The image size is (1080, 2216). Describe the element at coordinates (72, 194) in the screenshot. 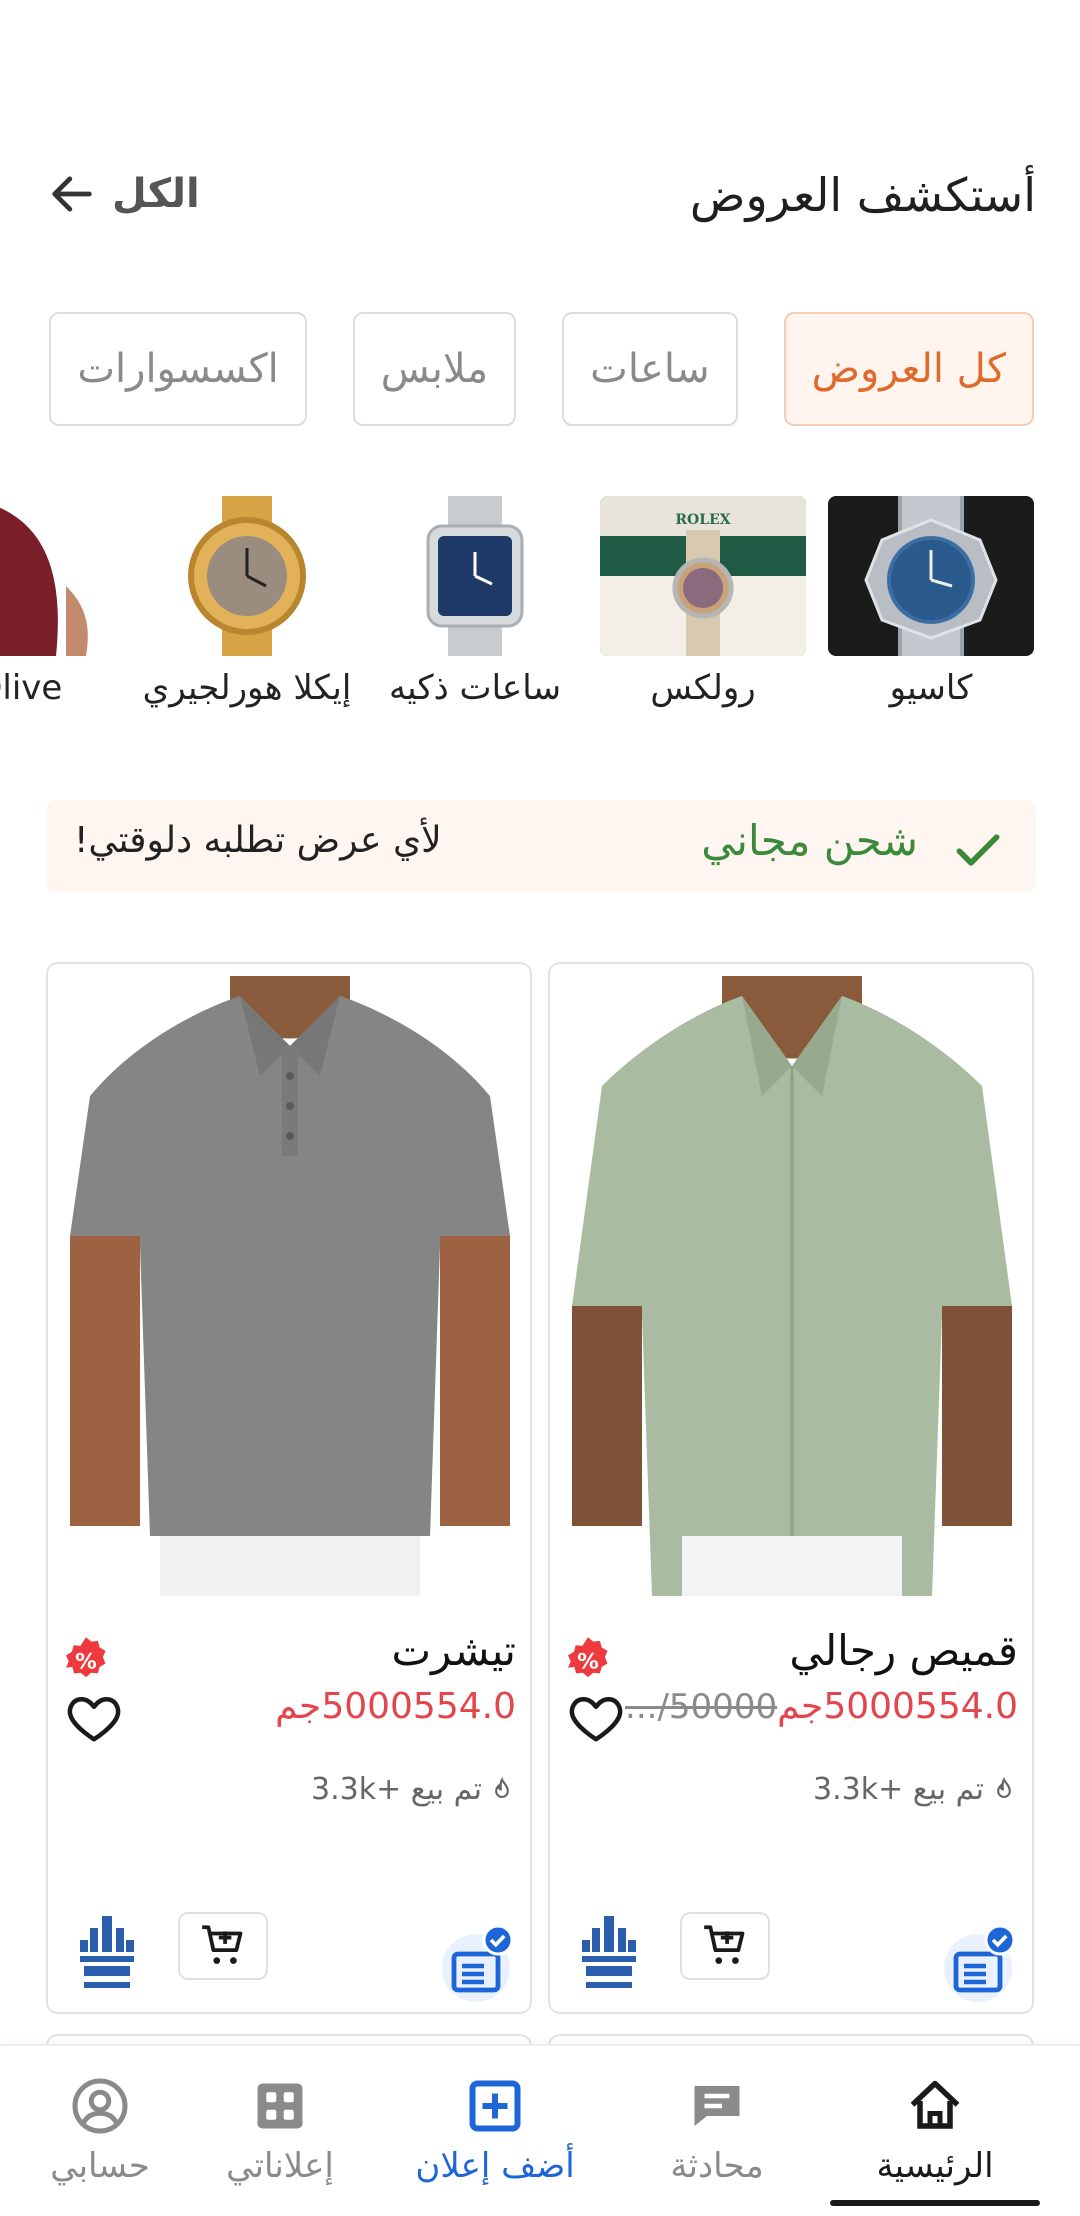

I see `arrow-left-icon` at that location.